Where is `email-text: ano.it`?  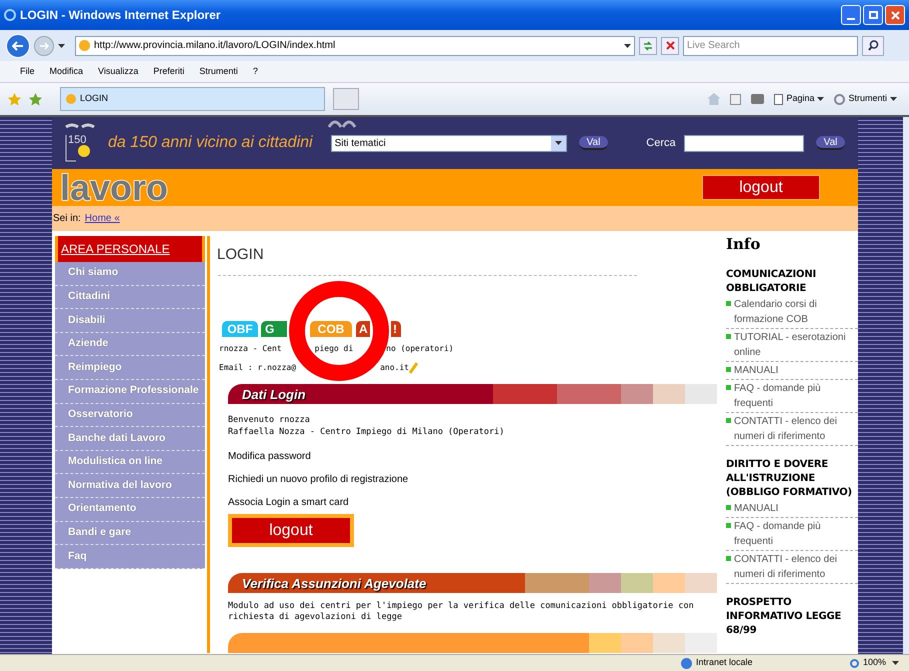
email-text: ano.it is located at coordinates (394, 367).